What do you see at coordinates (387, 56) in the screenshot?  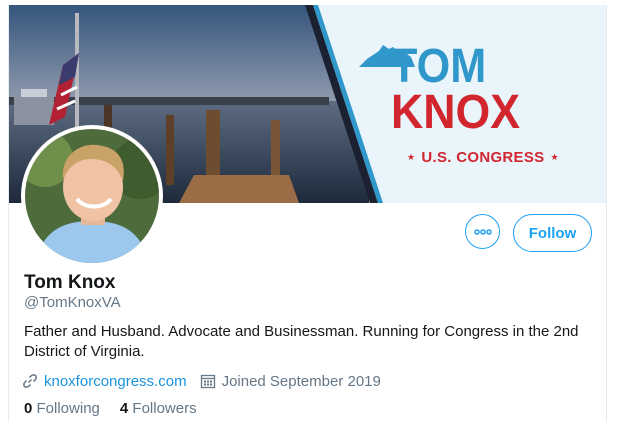 I see `virginia-outline-icon` at bounding box center [387, 56].